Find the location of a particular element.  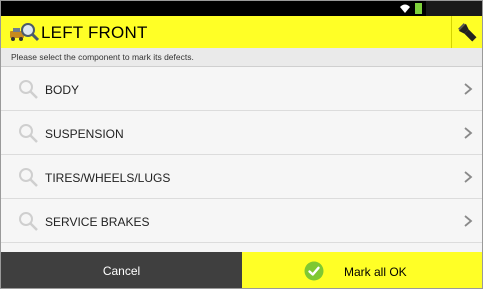

component-label: SERVICE BRAKES is located at coordinates (97, 222).